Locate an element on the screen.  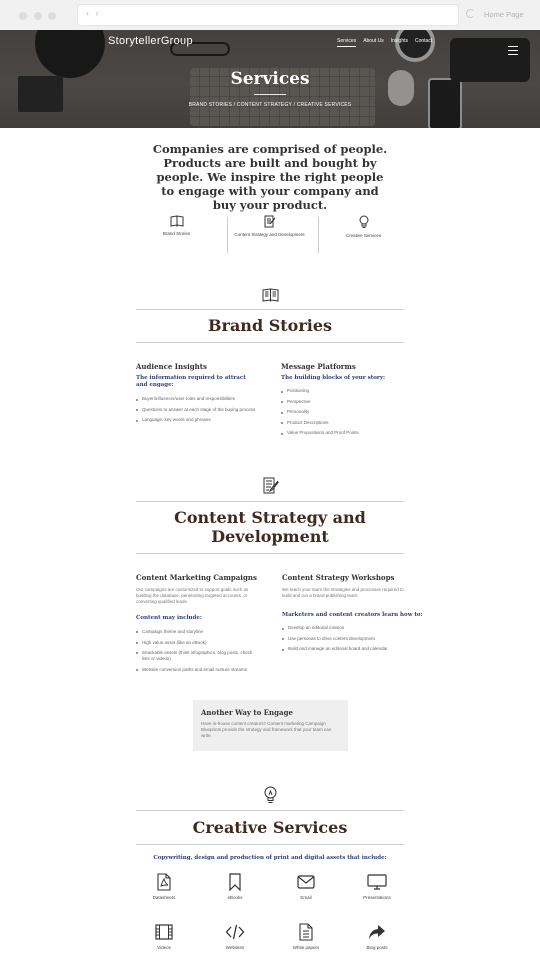
address-bar: ‹ › is located at coordinates (268, 15).